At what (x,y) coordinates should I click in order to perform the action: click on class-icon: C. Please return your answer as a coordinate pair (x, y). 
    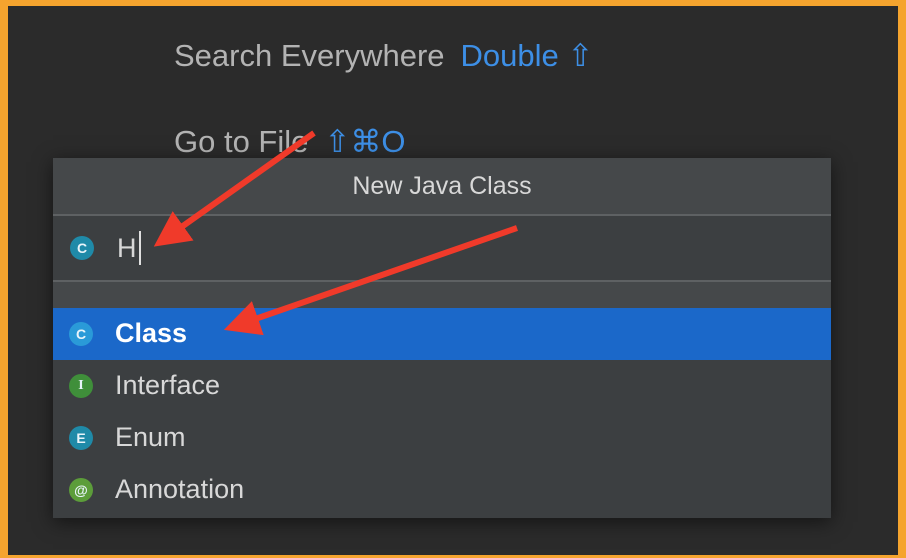
    Looking at the image, I should click on (81, 334).